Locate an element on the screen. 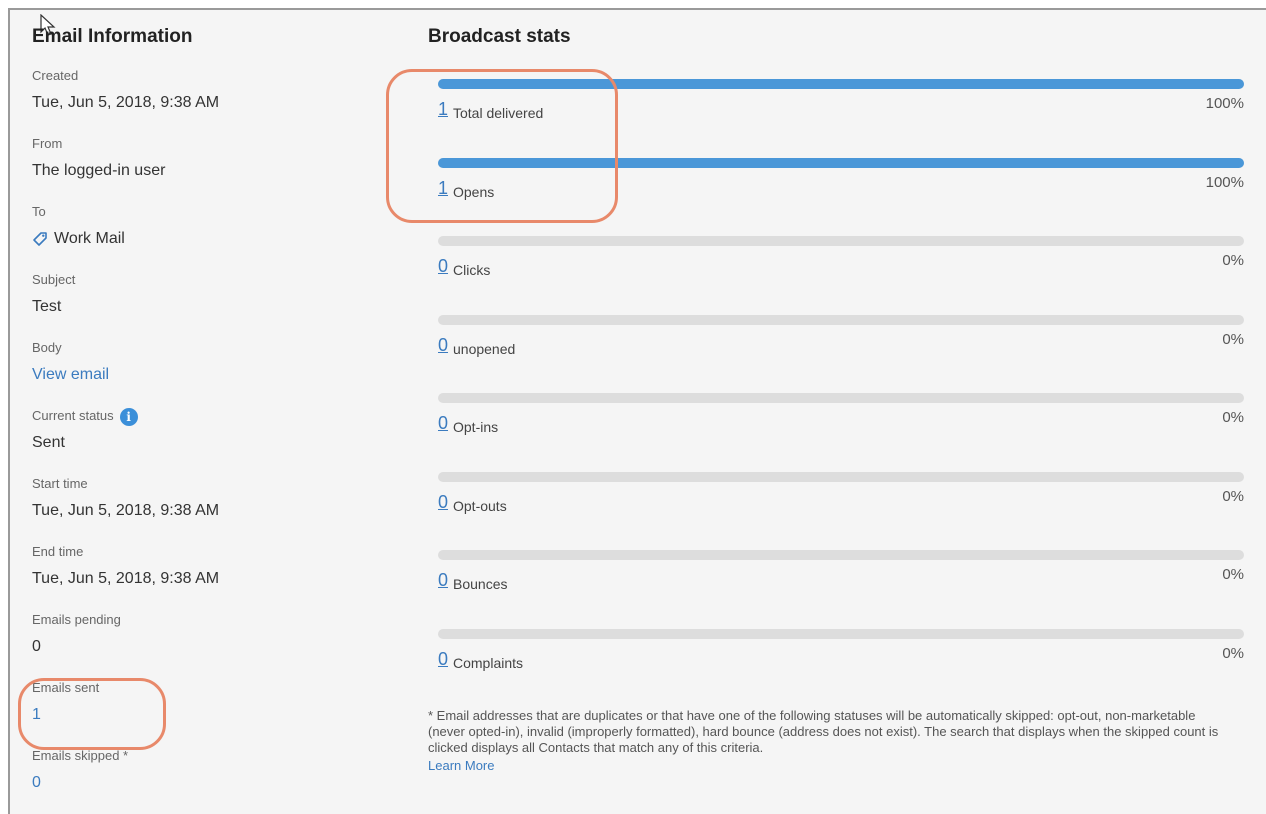 The image size is (1266, 814). stat-label-6: Bounces is located at coordinates (480, 584).